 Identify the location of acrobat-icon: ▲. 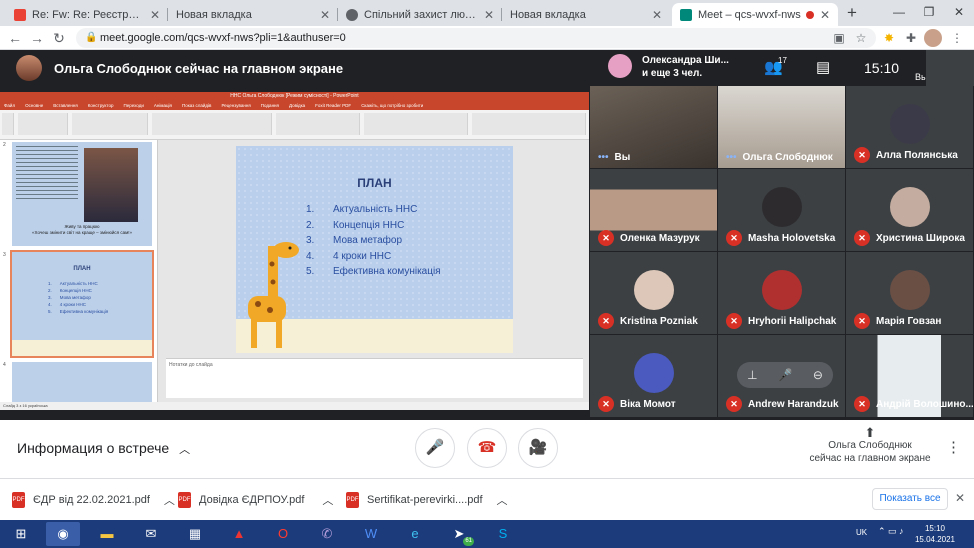
(239, 534).